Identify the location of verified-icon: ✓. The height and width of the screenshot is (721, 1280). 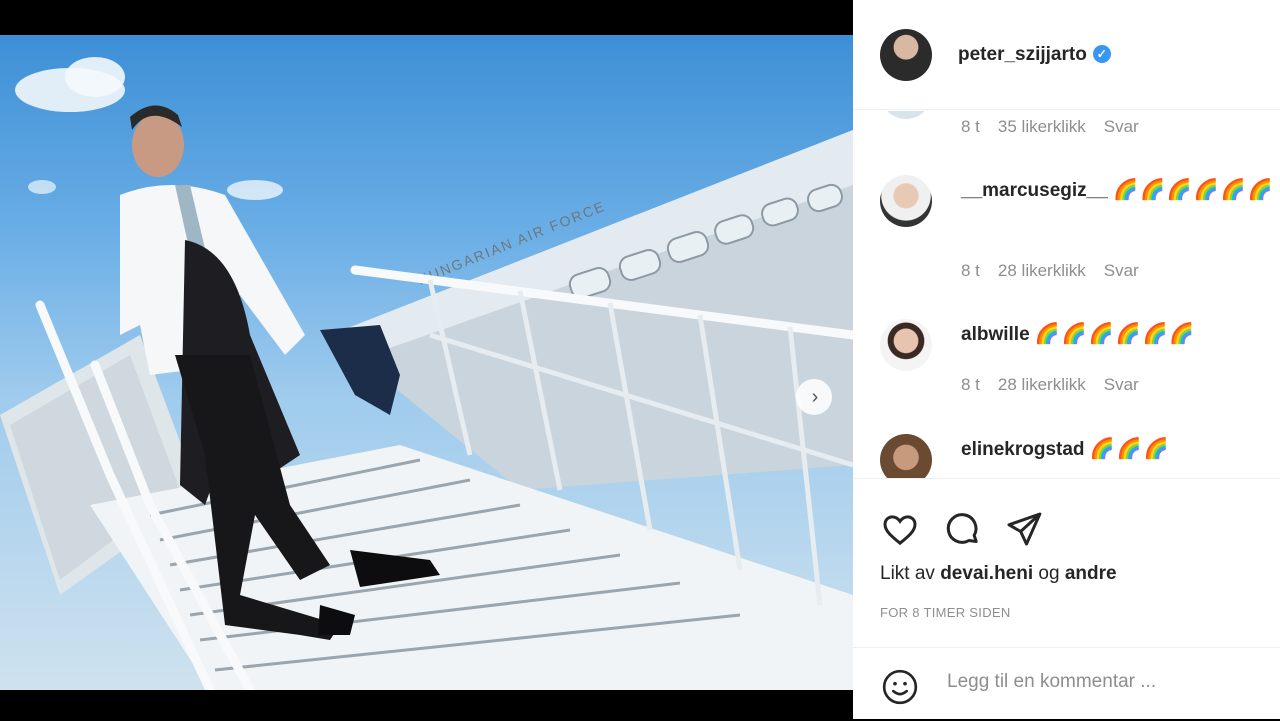
(1101, 53).